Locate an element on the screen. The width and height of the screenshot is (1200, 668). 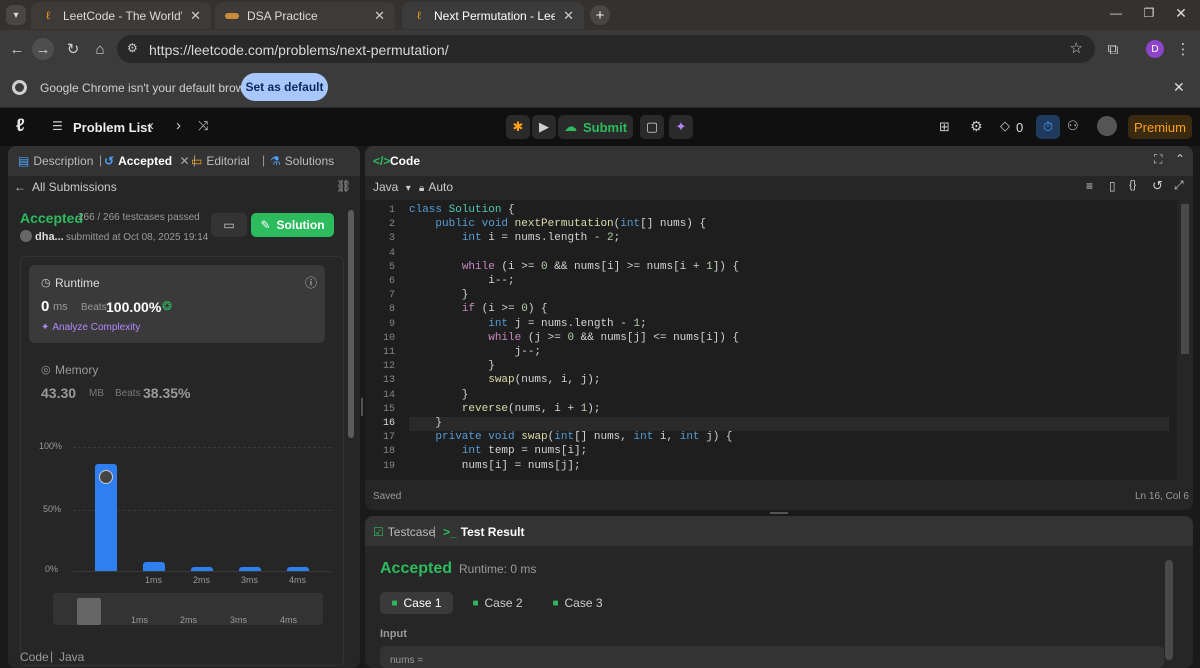
add-friend-icon: ⚇ is located at coordinates (1073, 126).